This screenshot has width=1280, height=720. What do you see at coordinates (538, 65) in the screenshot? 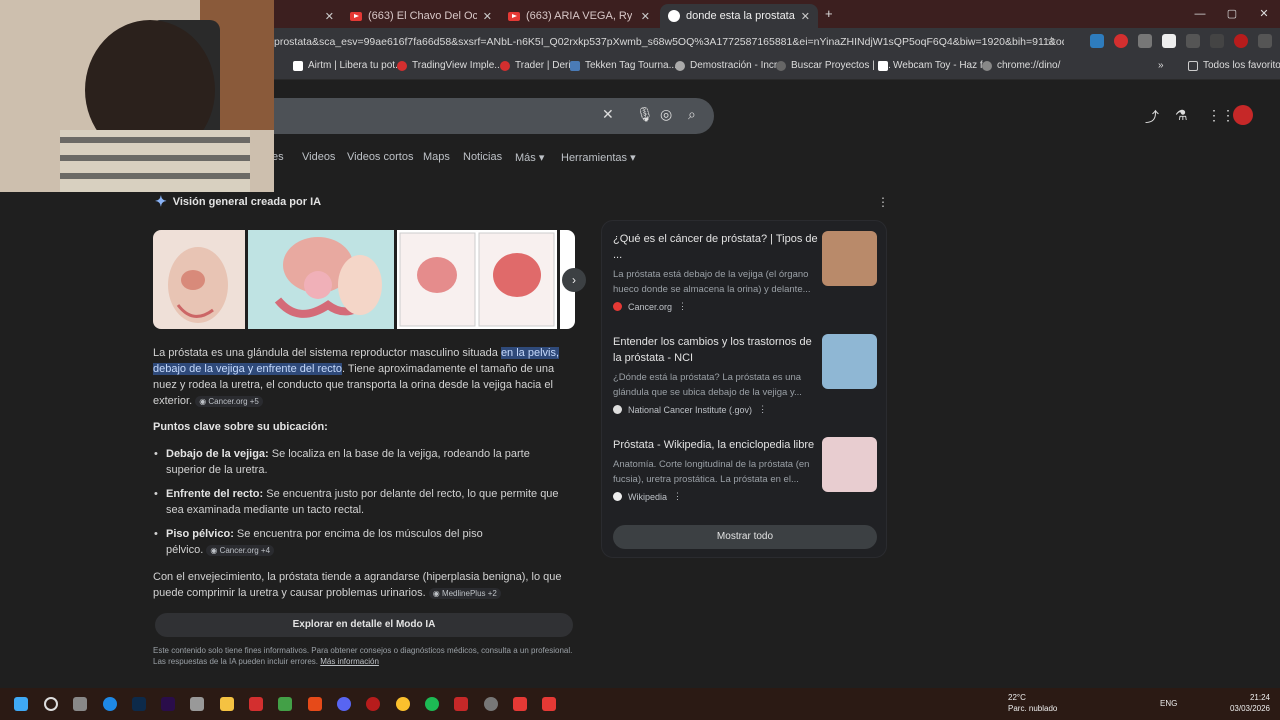
I see `bookmark: Trader | Deriv` at bounding box center [538, 65].